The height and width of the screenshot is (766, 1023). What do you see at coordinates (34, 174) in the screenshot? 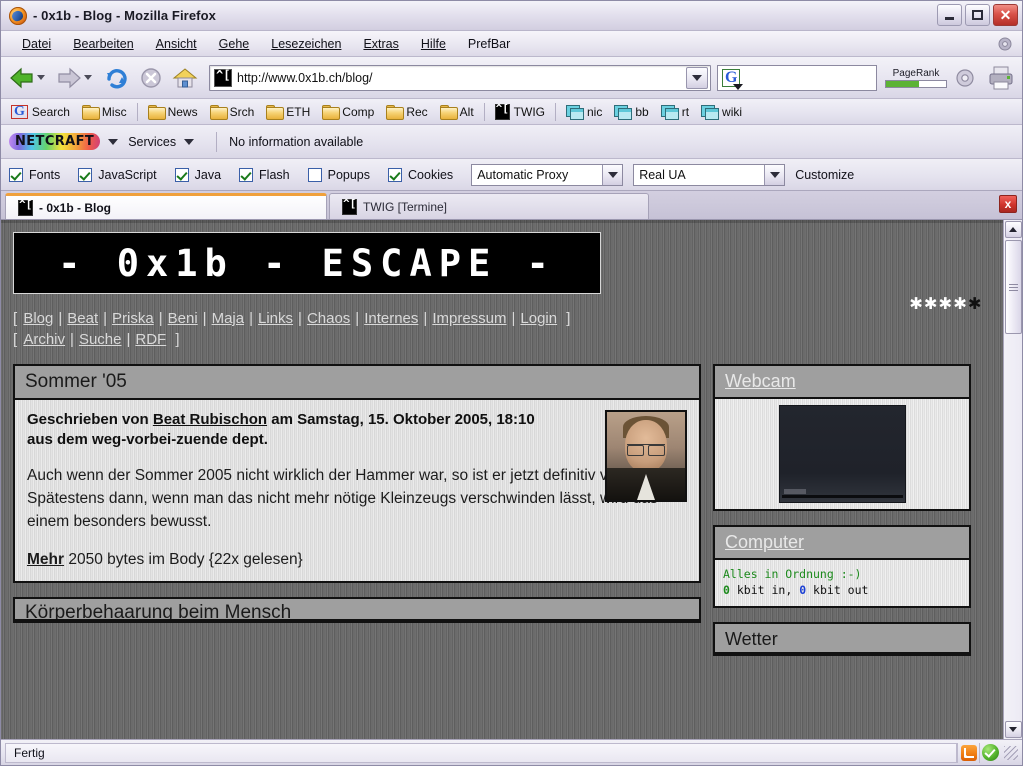
I see `prefbar-fonts: Fonts` at bounding box center [34, 174].